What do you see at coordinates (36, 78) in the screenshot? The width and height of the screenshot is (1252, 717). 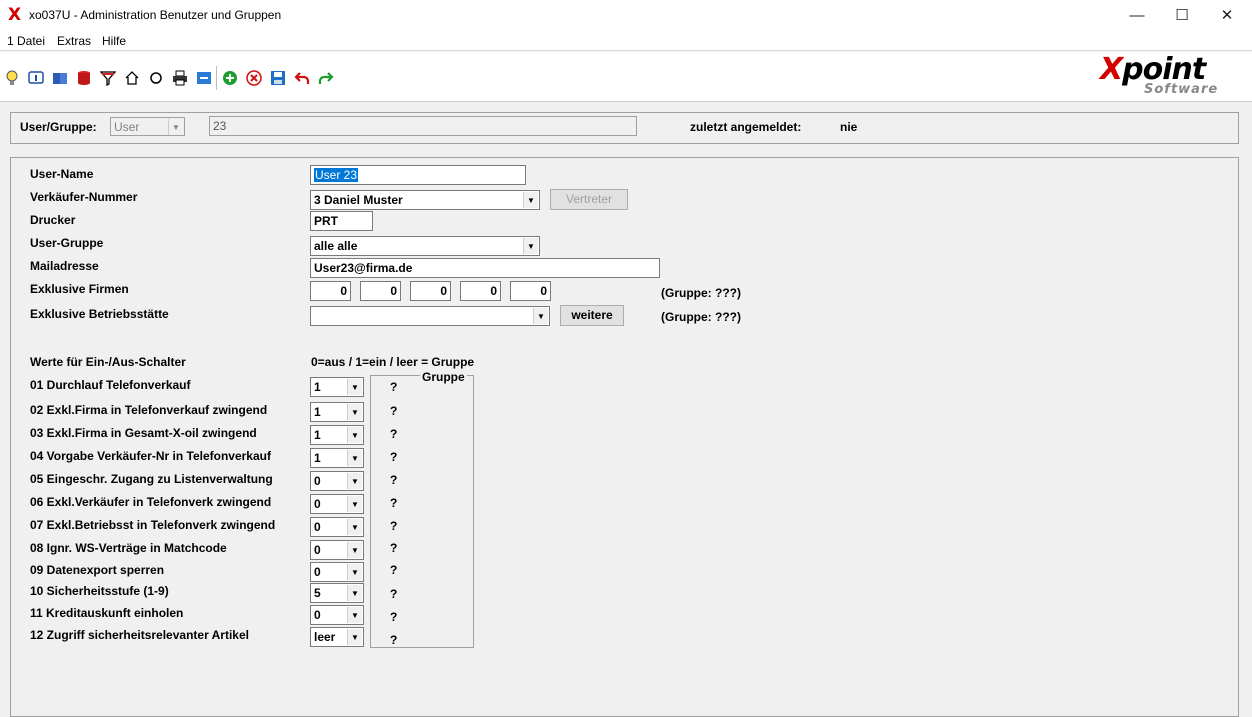 I see `info-icon` at bounding box center [36, 78].